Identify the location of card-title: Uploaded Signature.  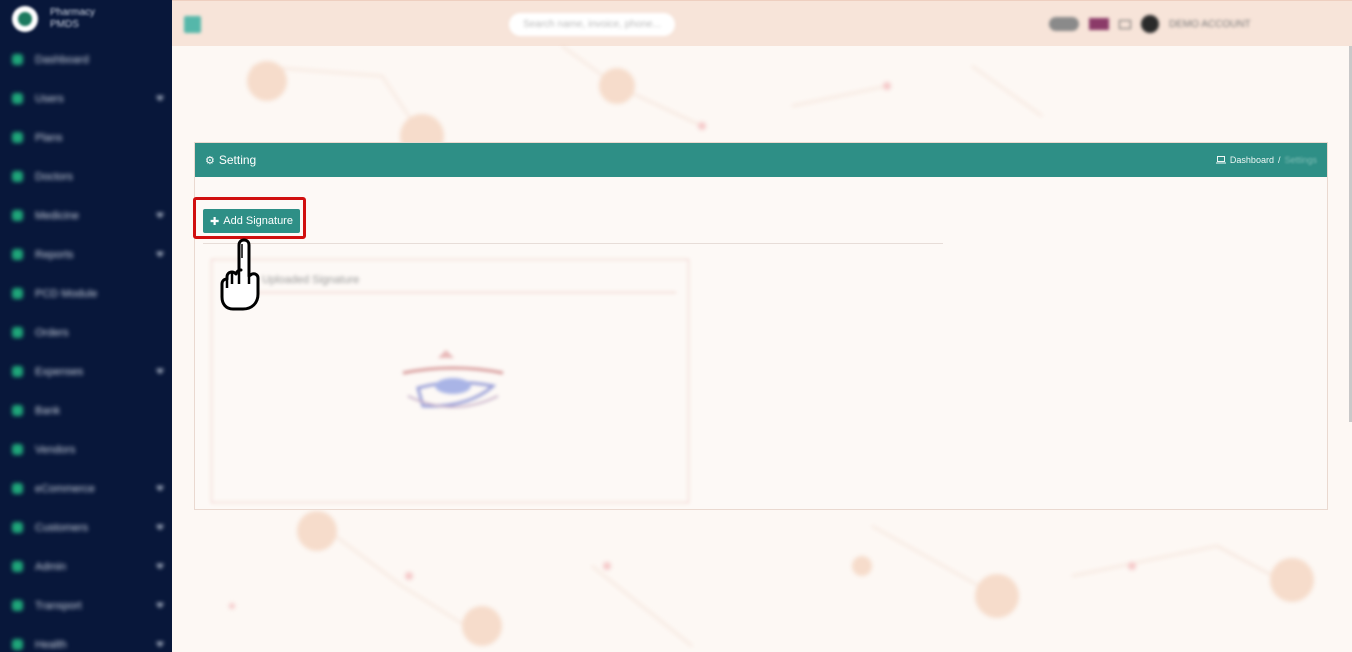
(311, 280).